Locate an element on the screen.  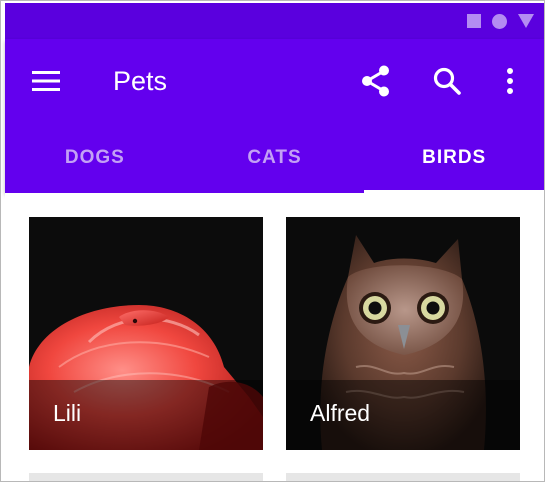
search-icon is located at coordinates (447, 81).